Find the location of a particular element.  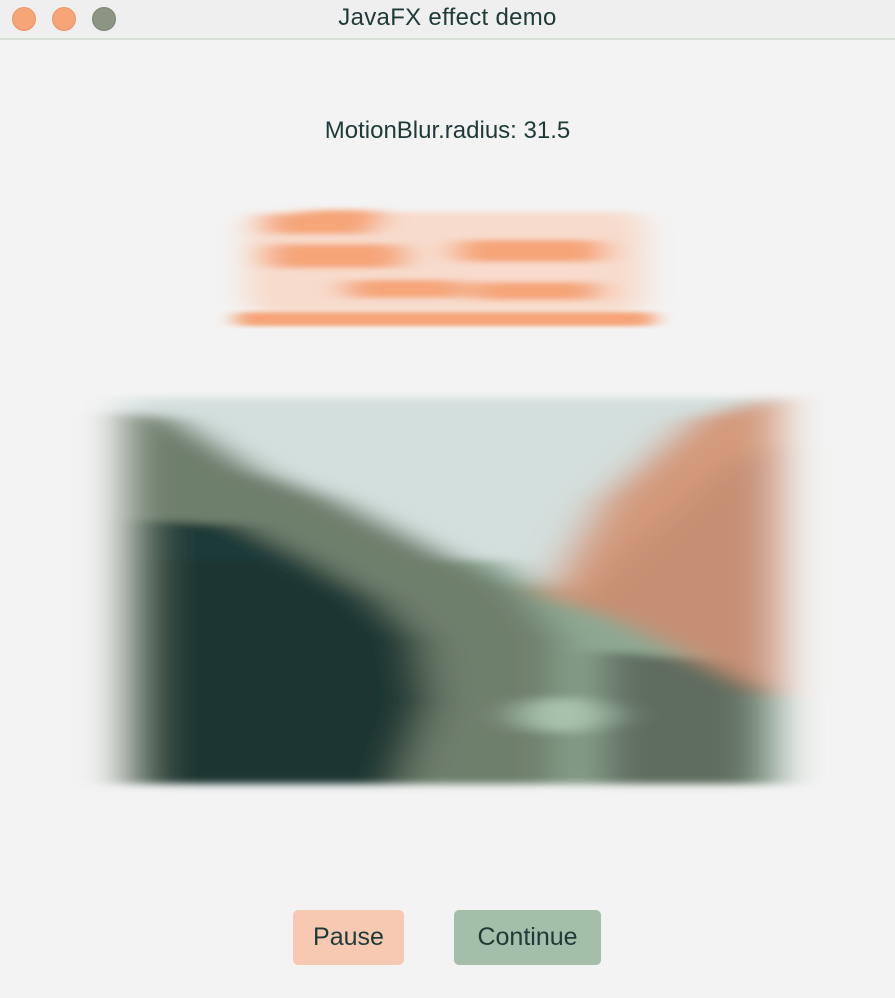

continue-button: Continue is located at coordinates (527, 937).